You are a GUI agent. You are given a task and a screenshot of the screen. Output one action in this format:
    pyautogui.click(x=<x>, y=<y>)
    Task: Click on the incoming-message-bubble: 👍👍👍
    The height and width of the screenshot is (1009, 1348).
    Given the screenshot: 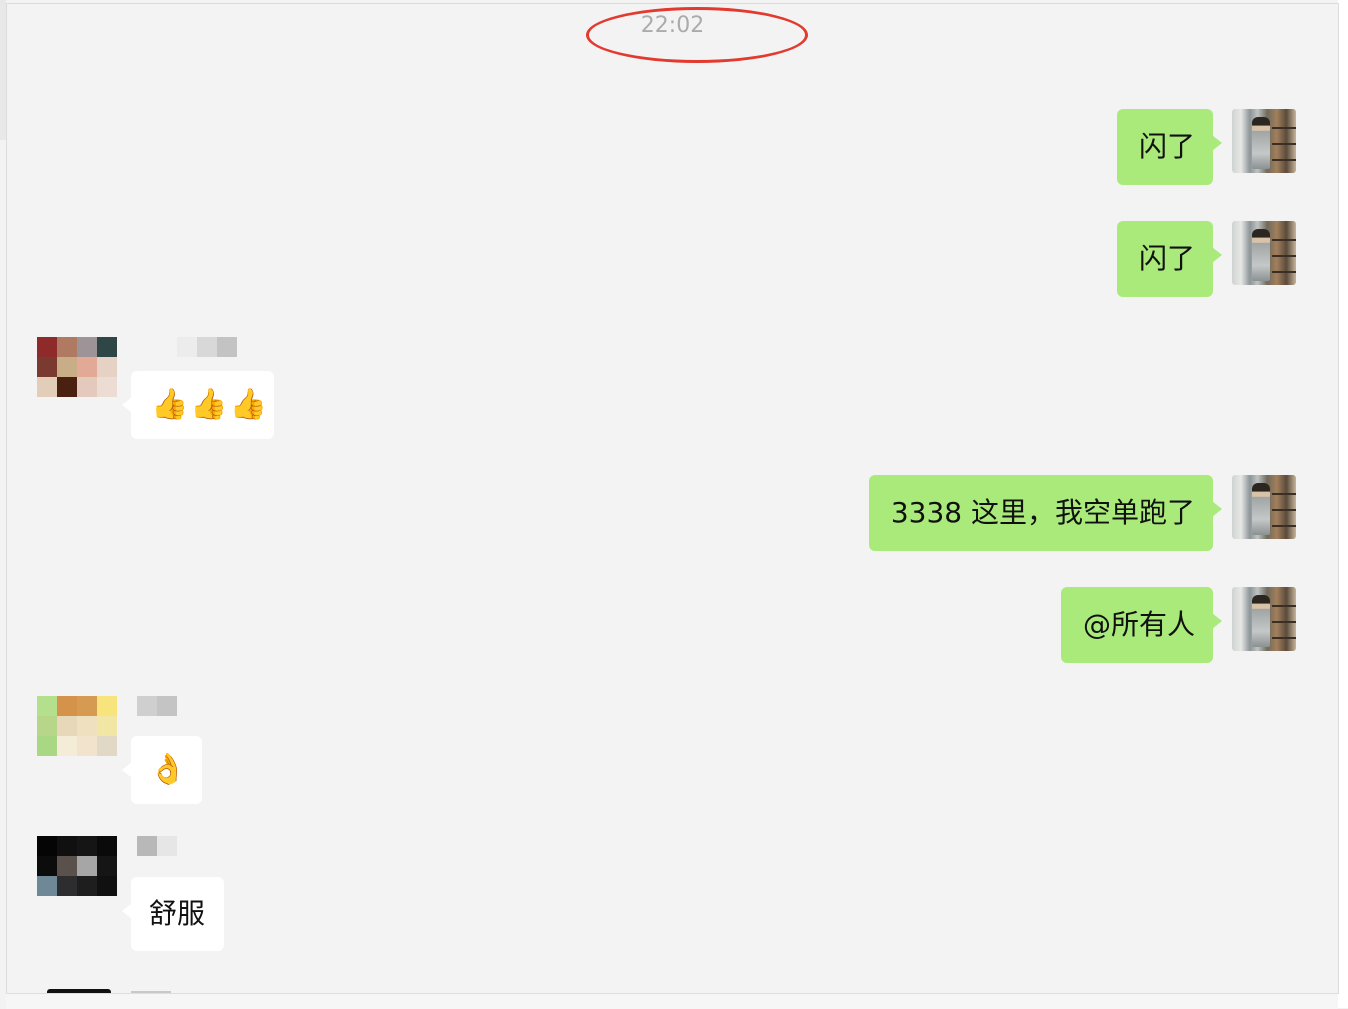 What is the action you would take?
    pyautogui.click(x=198, y=405)
    